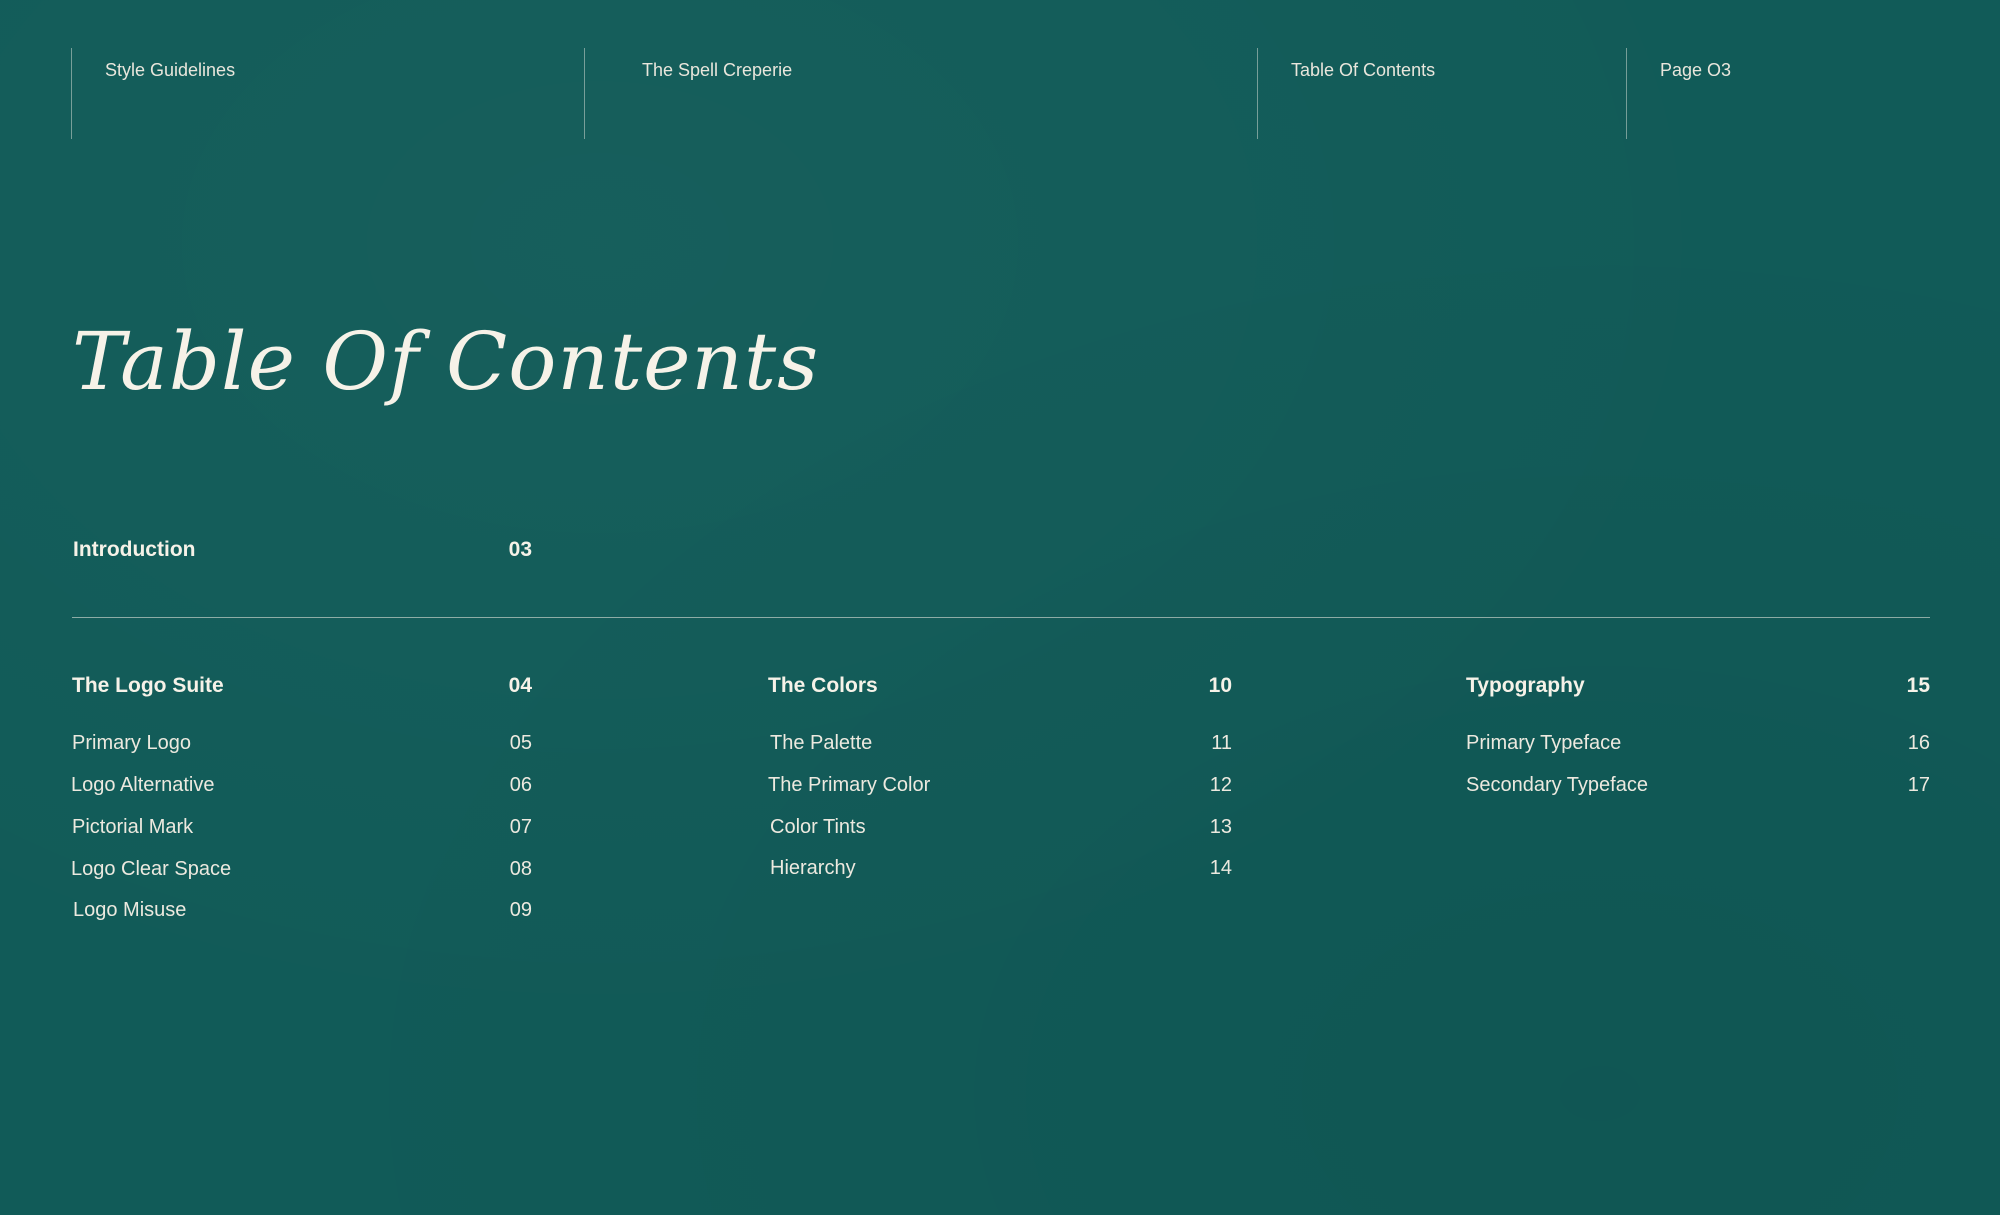 Image resolution: width=2000 pixels, height=1215 pixels. What do you see at coordinates (132, 827) in the screenshot?
I see `toc-item-pictorial-mark: Pictorial Mark` at bounding box center [132, 827].